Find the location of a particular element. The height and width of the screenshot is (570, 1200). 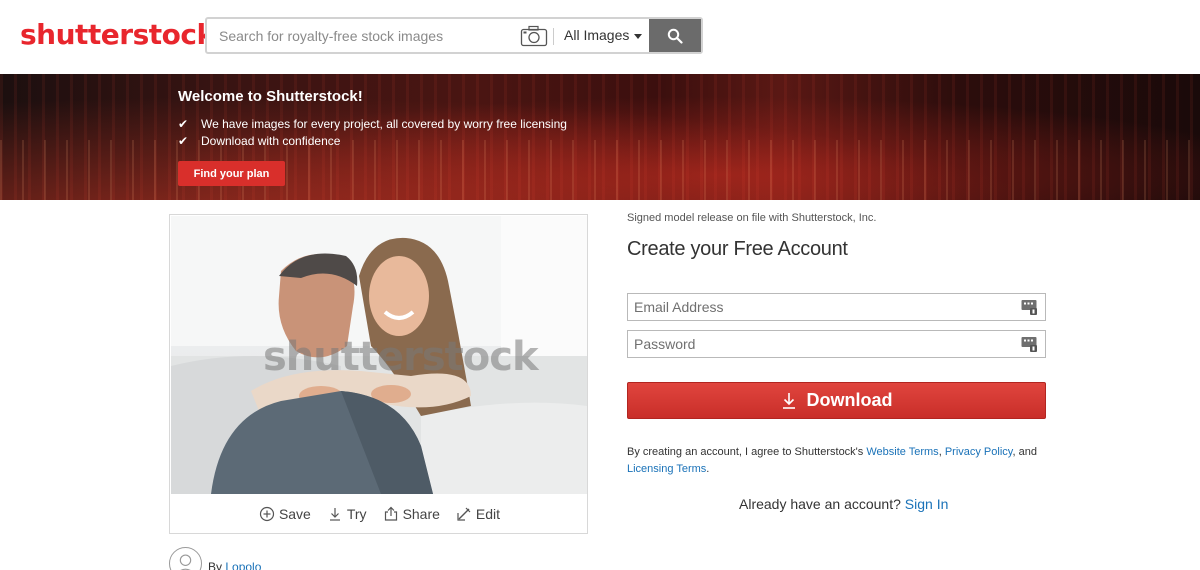

author-prefix: By is located at coordinates (215, 565).